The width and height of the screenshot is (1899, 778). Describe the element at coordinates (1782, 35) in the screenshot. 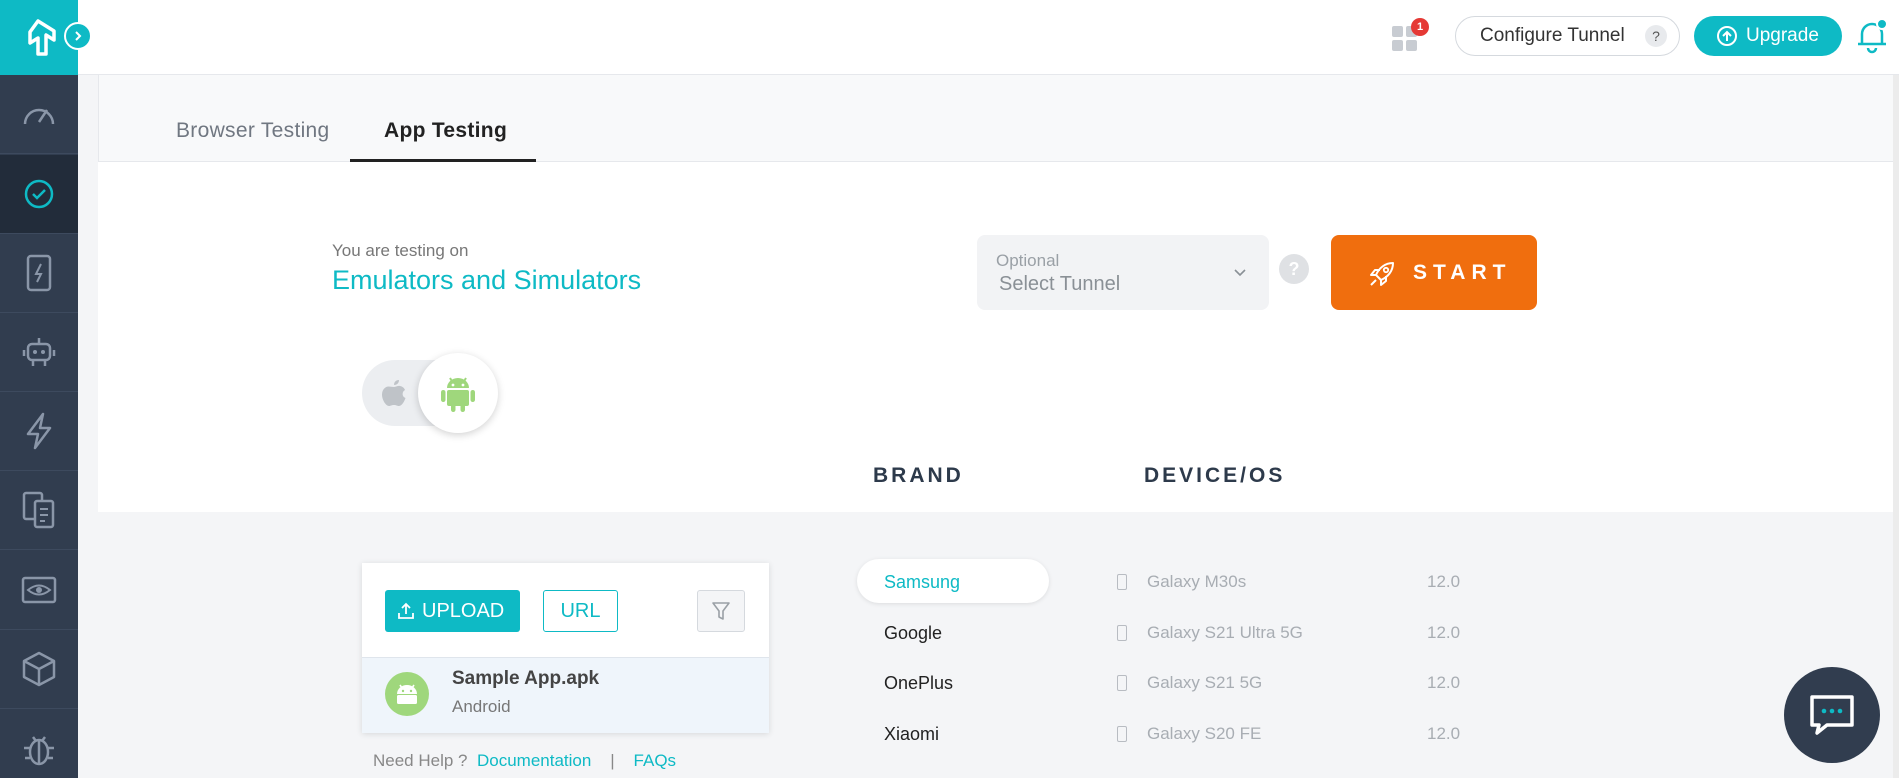

I see `upgrade-label: Upgrade` at that location.